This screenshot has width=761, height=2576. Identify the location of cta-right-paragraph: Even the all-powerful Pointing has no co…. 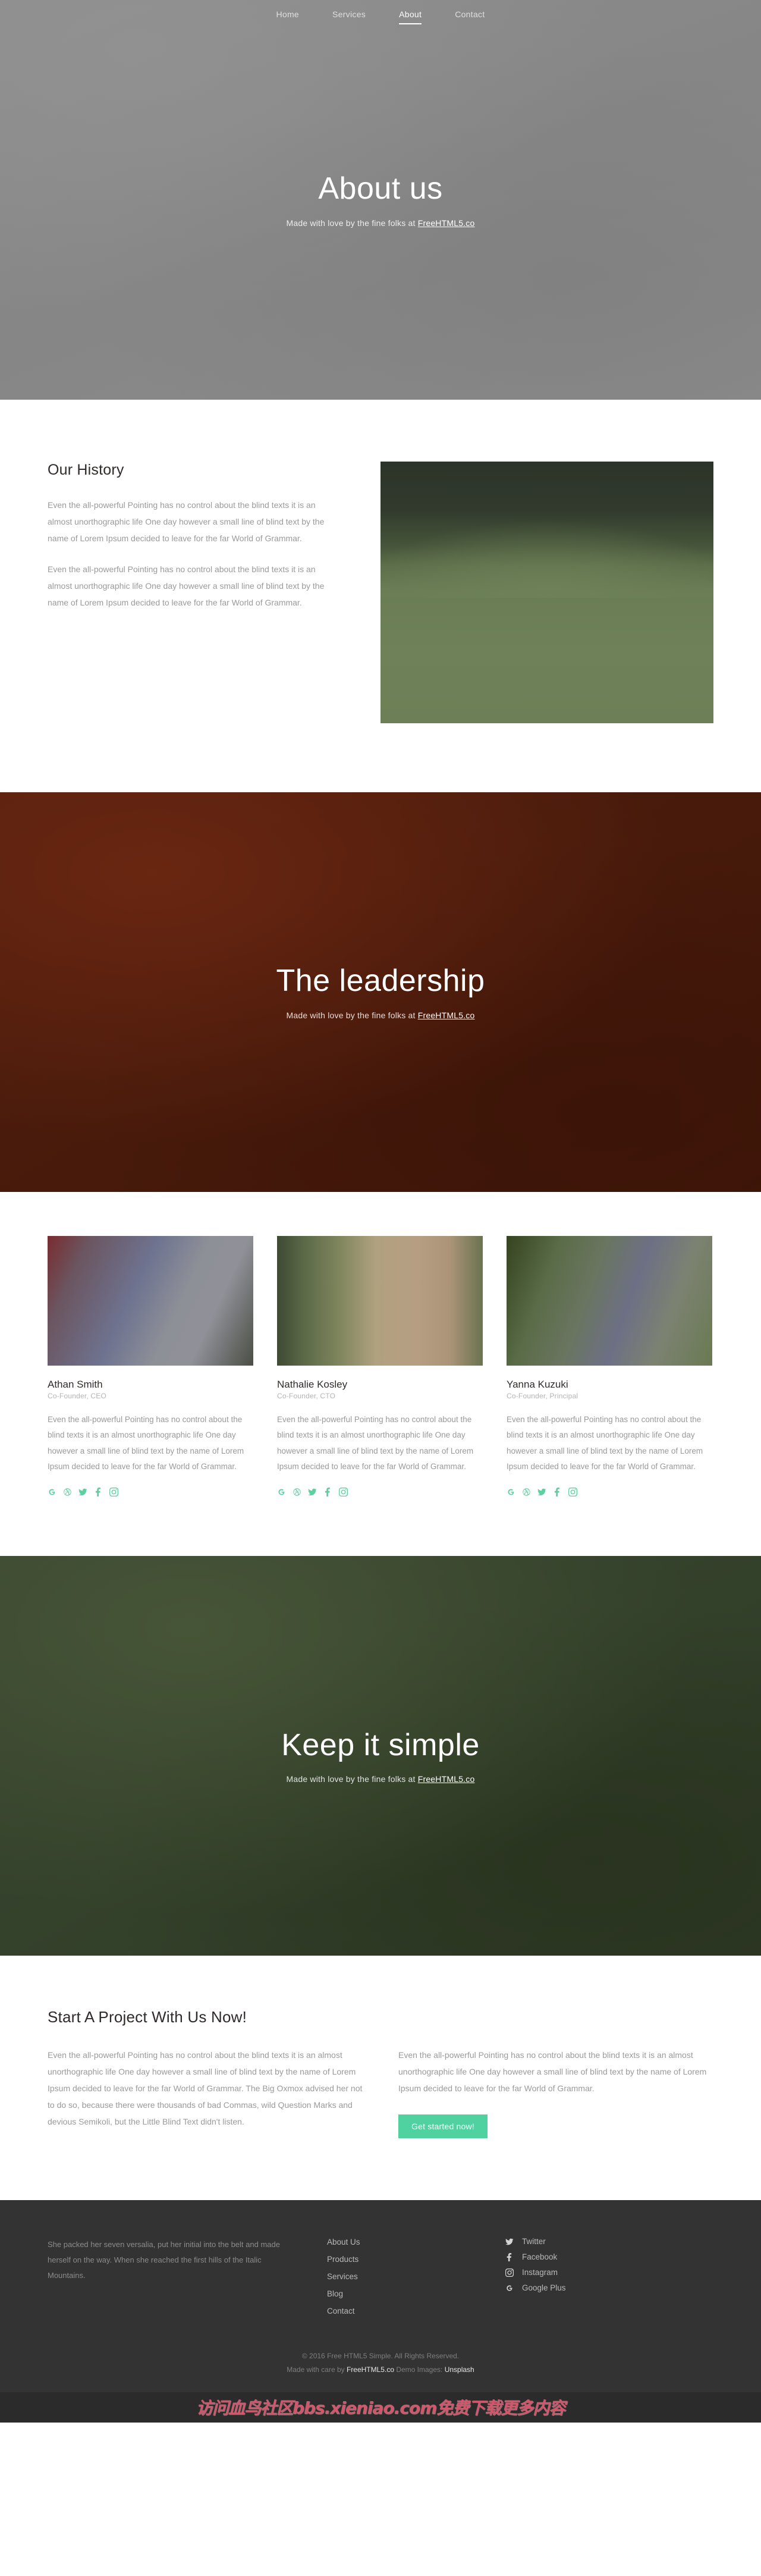
(552, 2072).